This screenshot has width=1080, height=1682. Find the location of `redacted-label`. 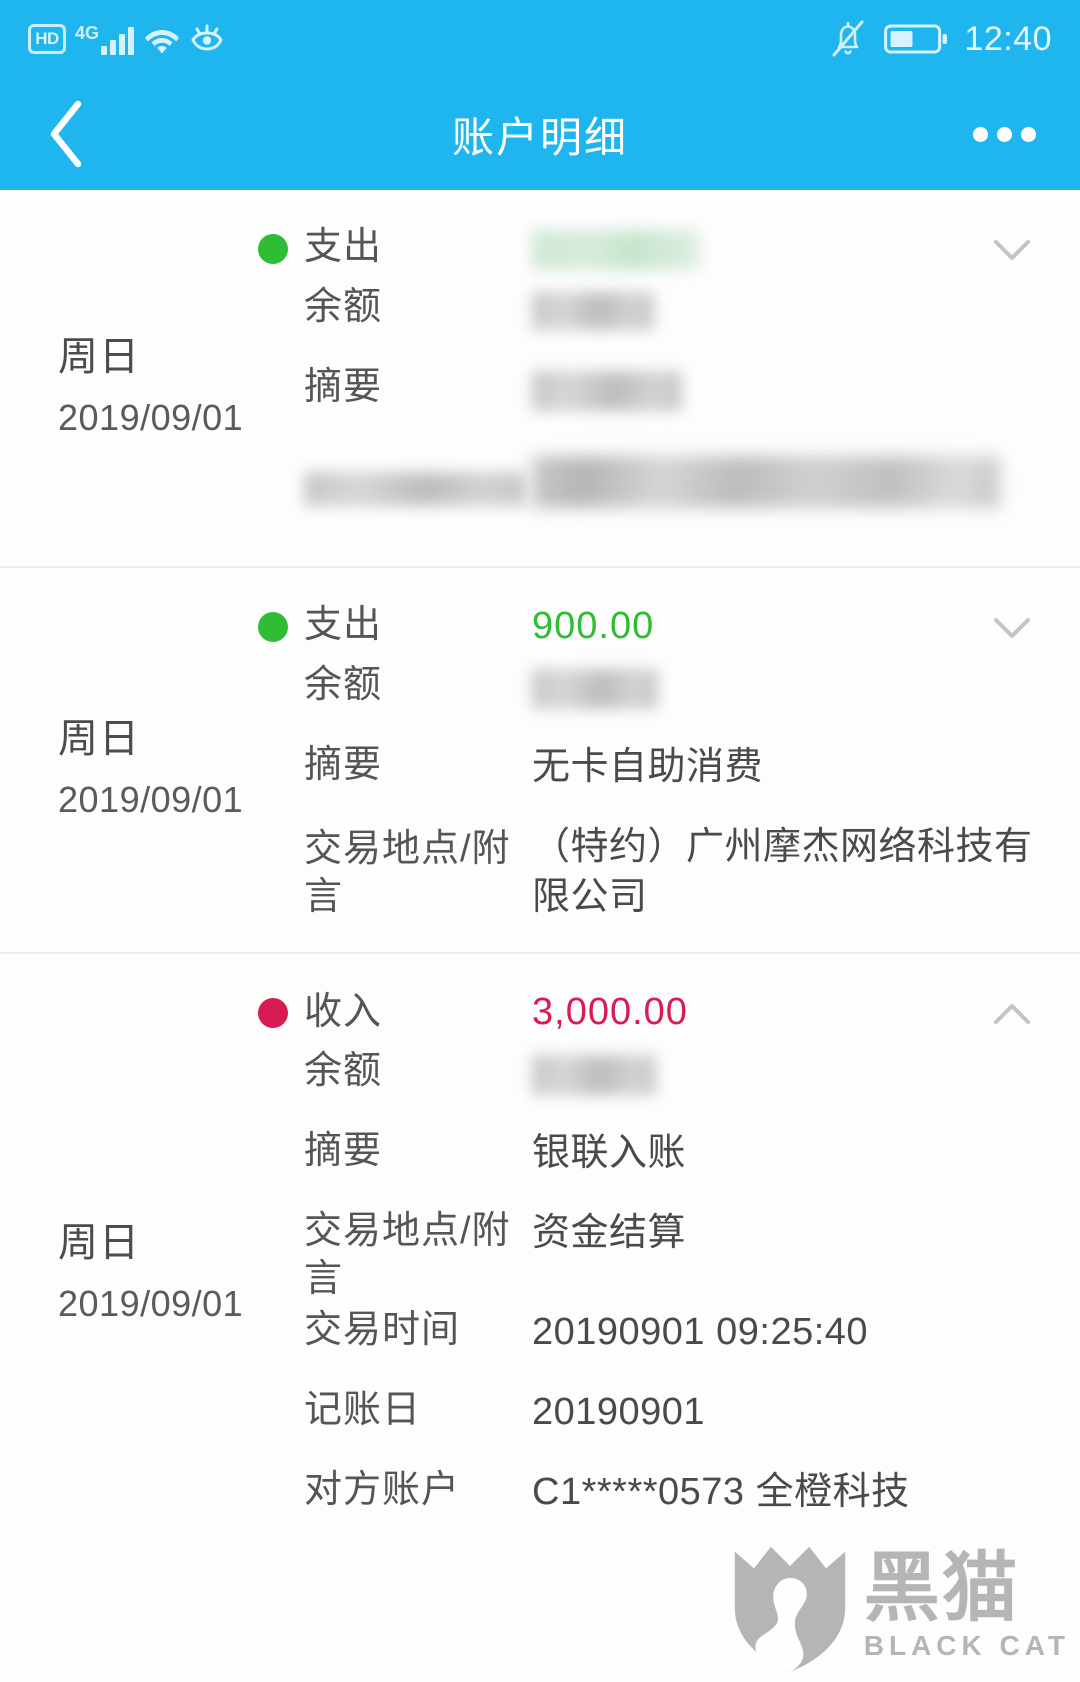

redacted-label is located at coordinates (415, 488).